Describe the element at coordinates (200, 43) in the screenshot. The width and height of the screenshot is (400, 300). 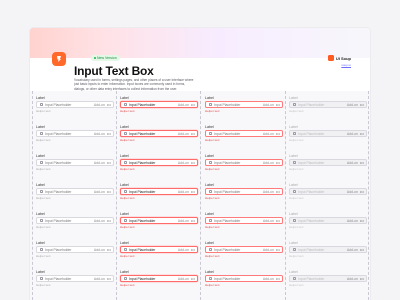
I see `header-gradient` at that location.